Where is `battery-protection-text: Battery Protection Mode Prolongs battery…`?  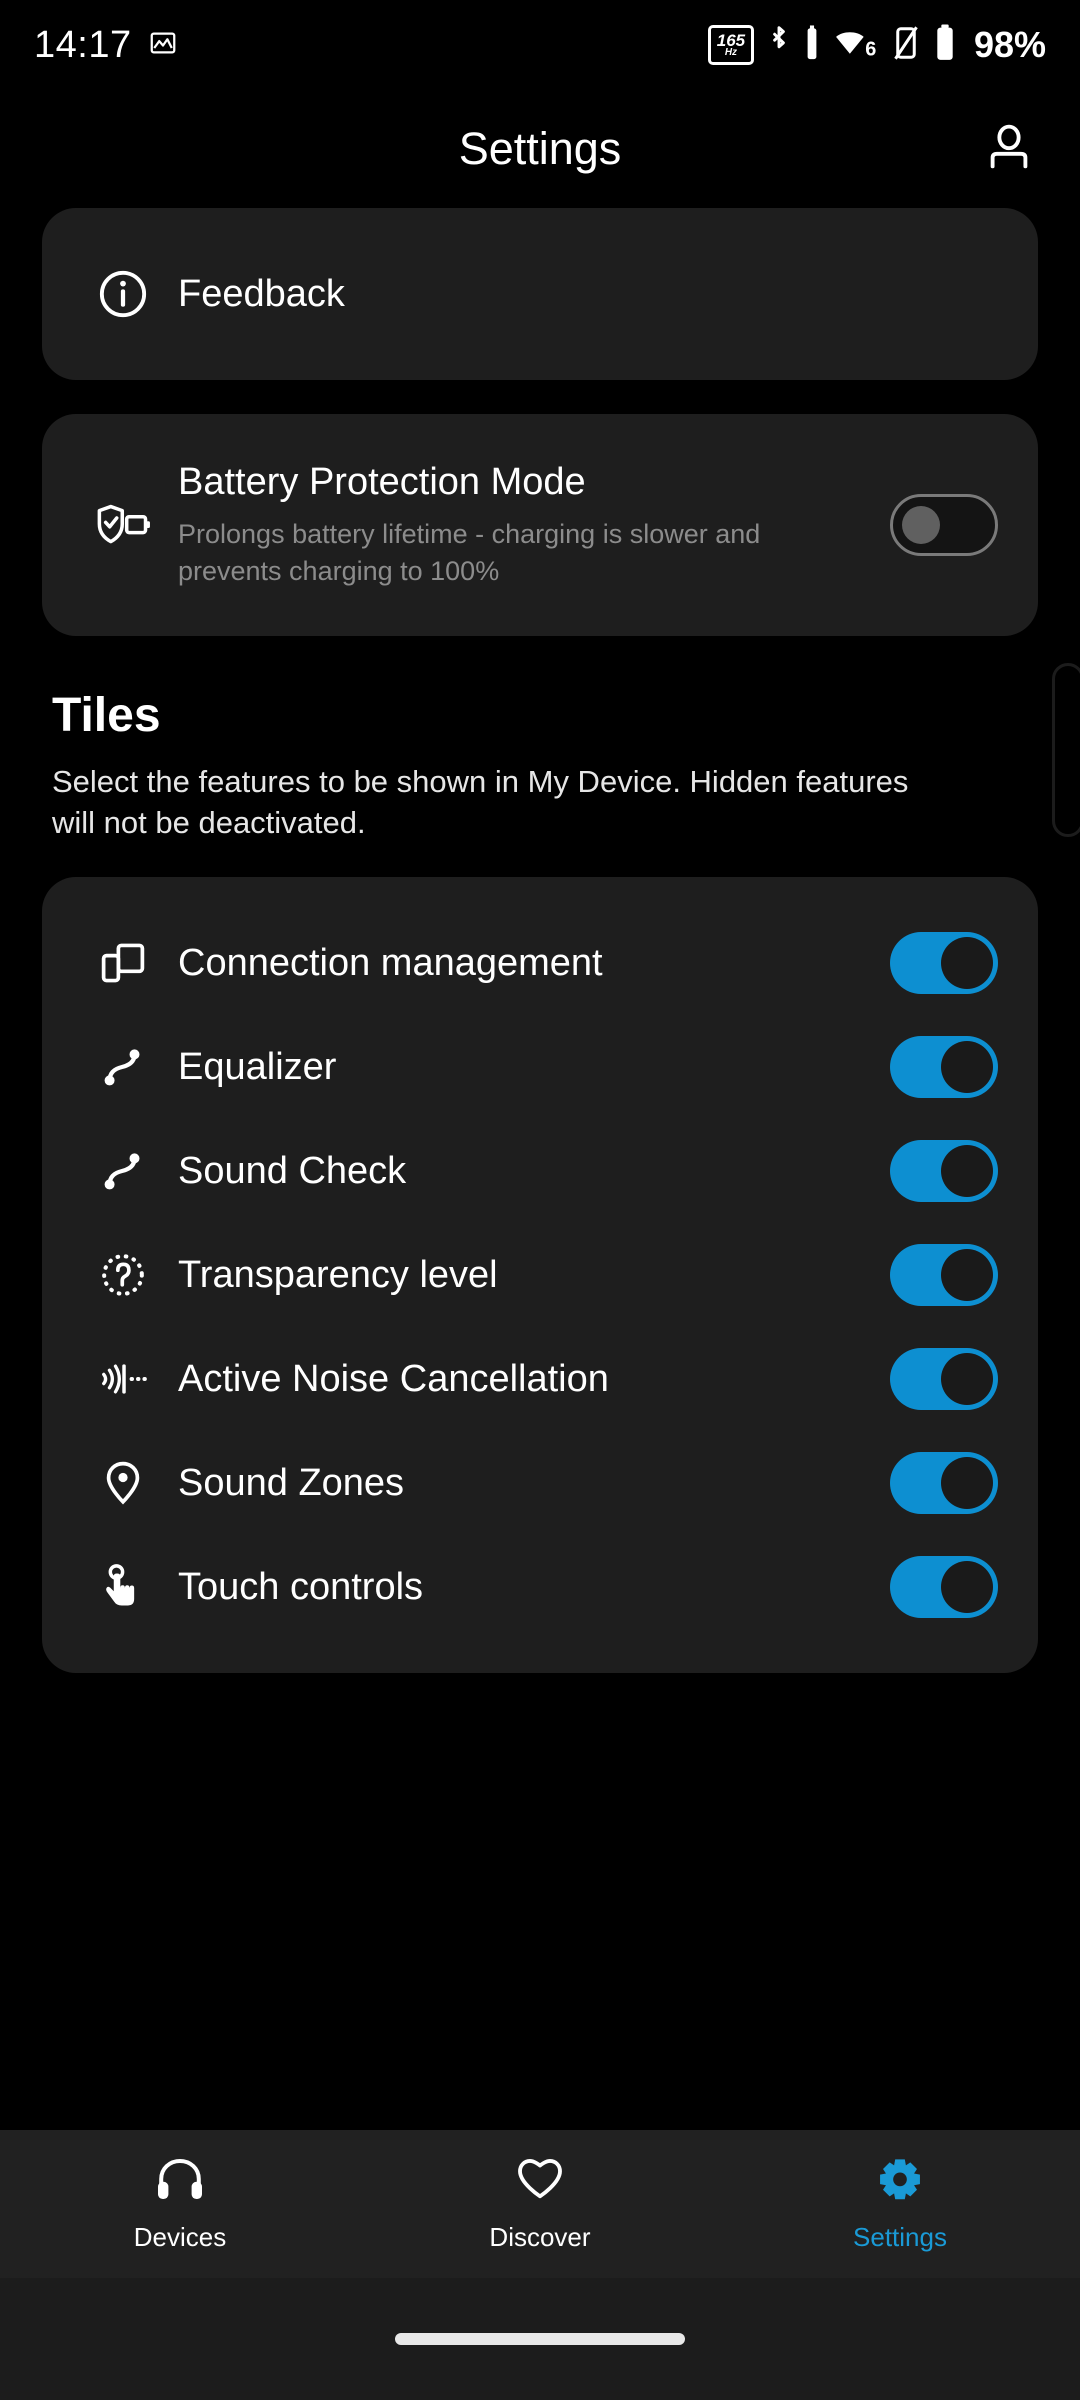 battery-protection-text: Battery Protection Mode Prolongs battery… is located at coordinates (534, 525).